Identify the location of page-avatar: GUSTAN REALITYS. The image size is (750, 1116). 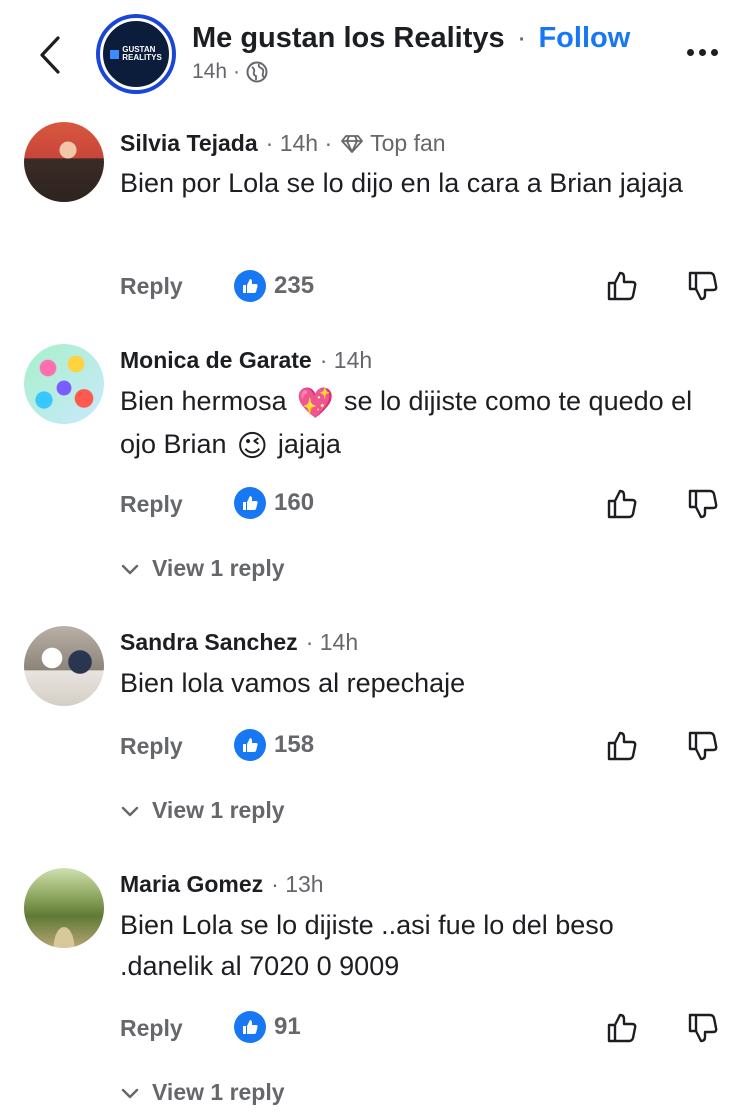
(136, 54).